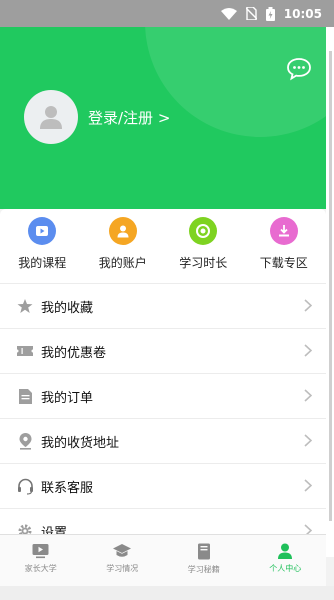 Image resolution: width=334 pixels, height=600 pixels. What do you see at coordinates (283, 263) in the screenshot?
I see `quick-label: 下载专区` at bounding box center [283, 263].